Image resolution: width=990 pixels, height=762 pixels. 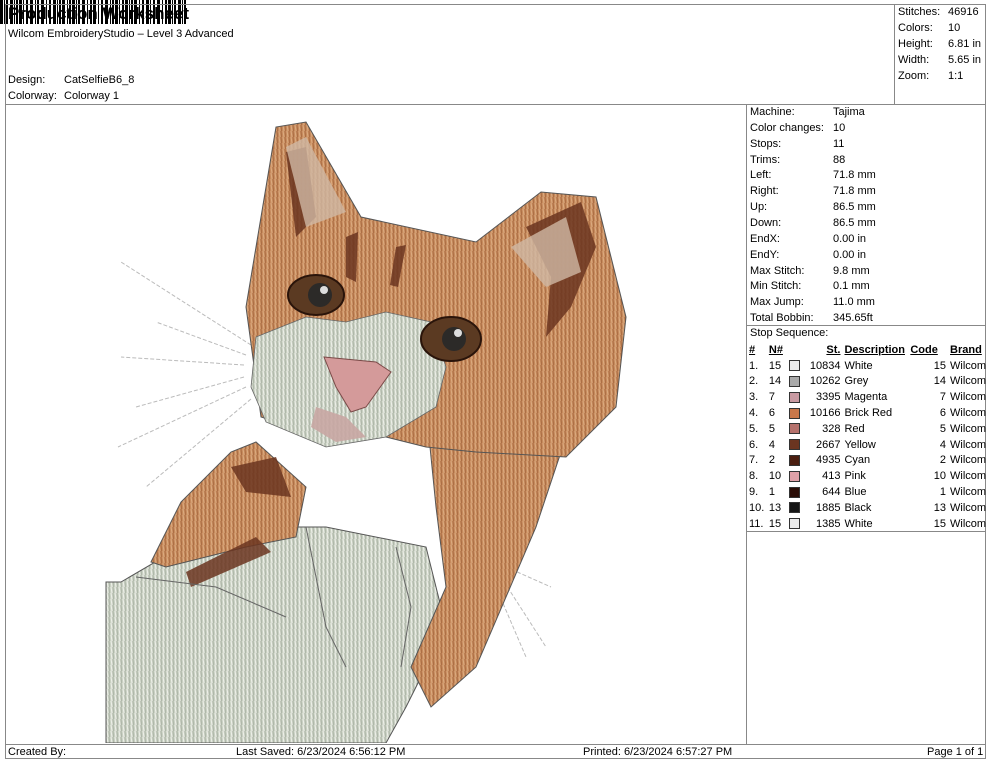 What do you see at coordinates (919, 12) in the screenshot?
I see `summary-key: Stitches:` at bounding box center [919, 12].